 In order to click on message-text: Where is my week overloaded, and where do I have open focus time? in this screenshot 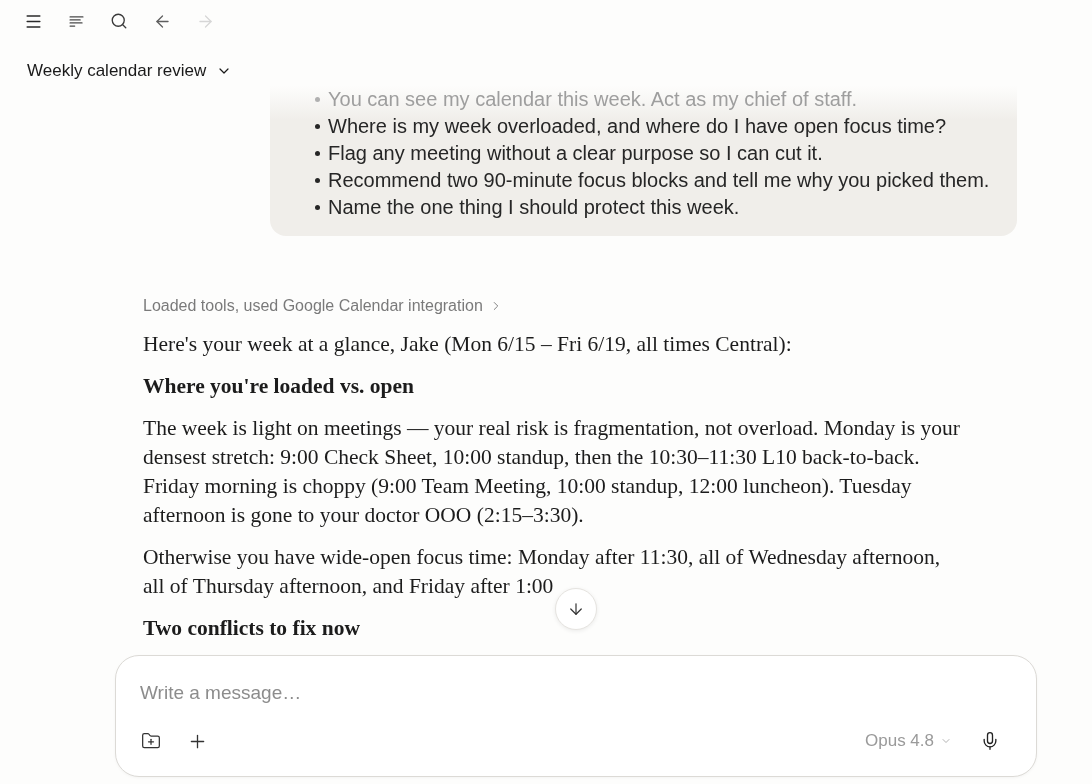, I will do `click(637, 126)`.